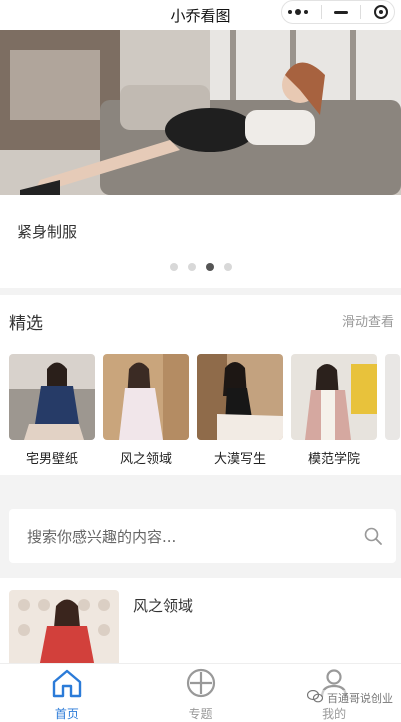 The height and width of the screenshot is (722, 401). I want to click on tab-label: 我的, so click(334, 714).